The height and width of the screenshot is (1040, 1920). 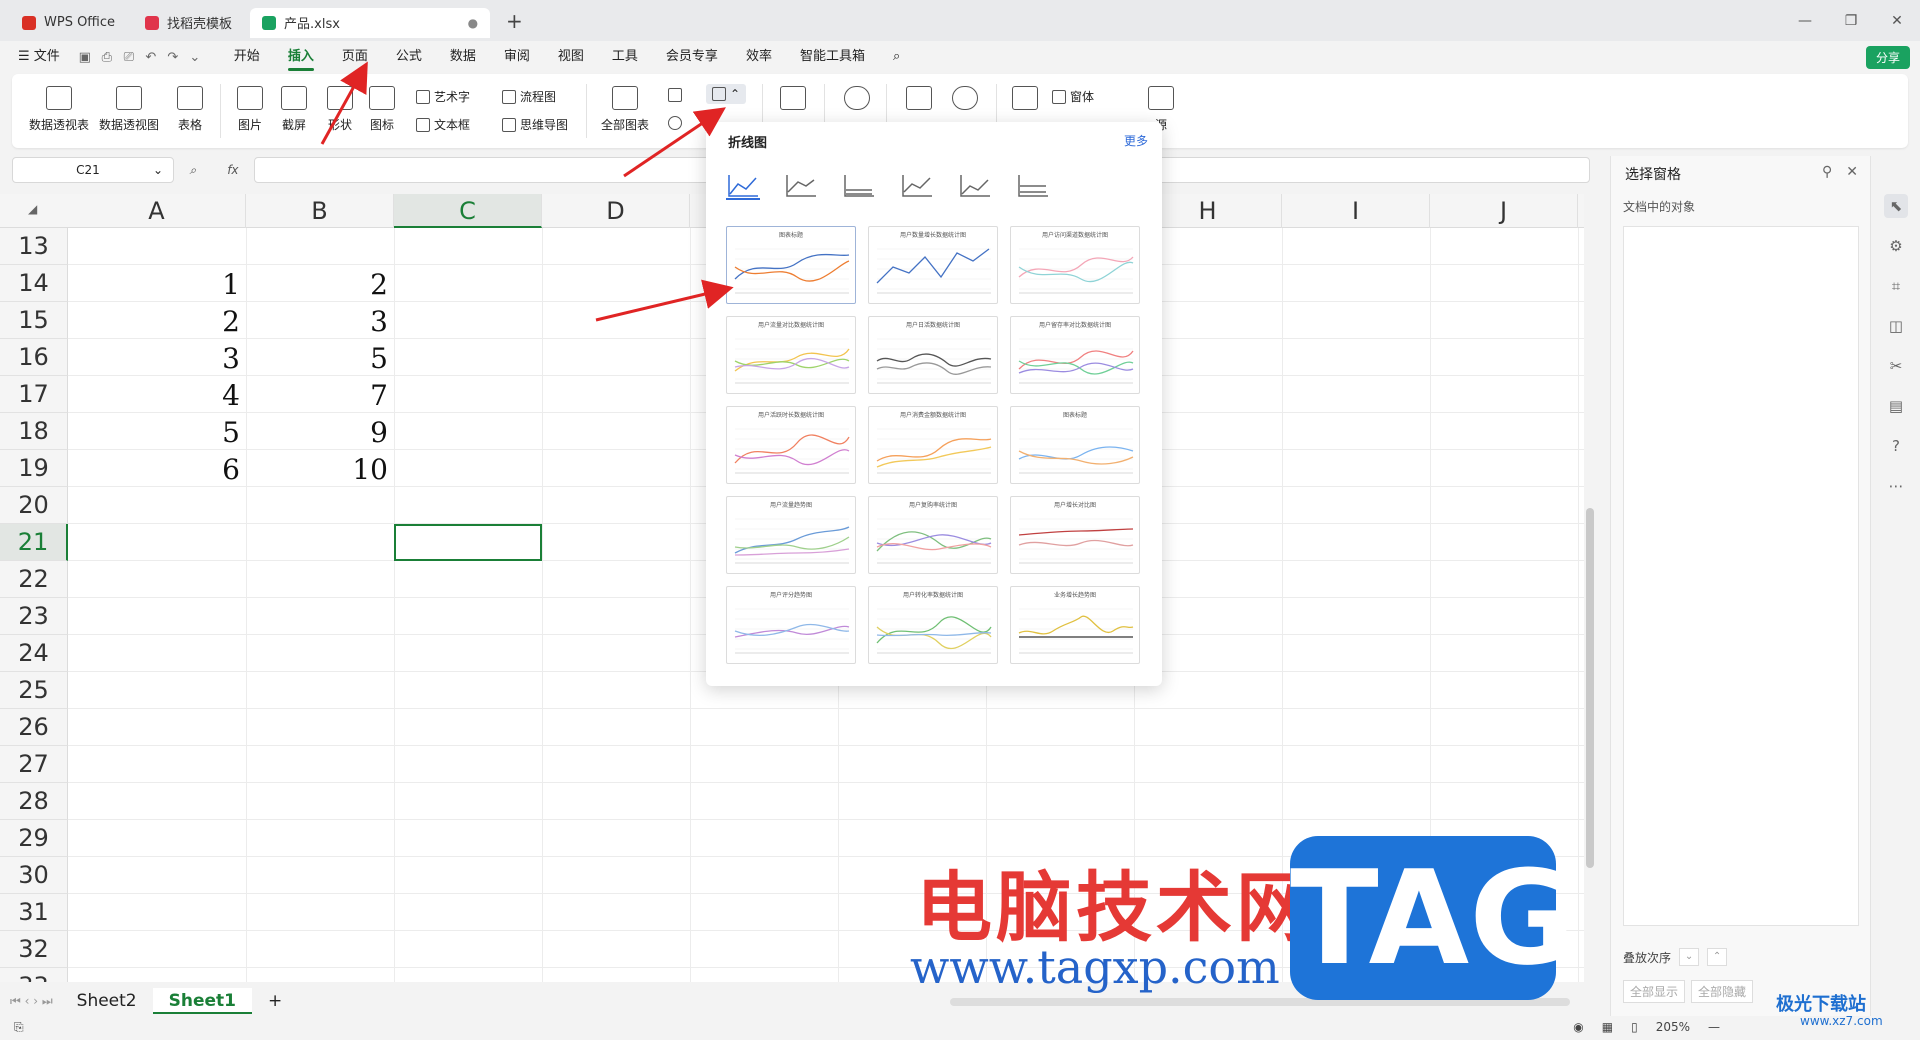 I want to click on column-header-b: B, so click(x=320, y=211).